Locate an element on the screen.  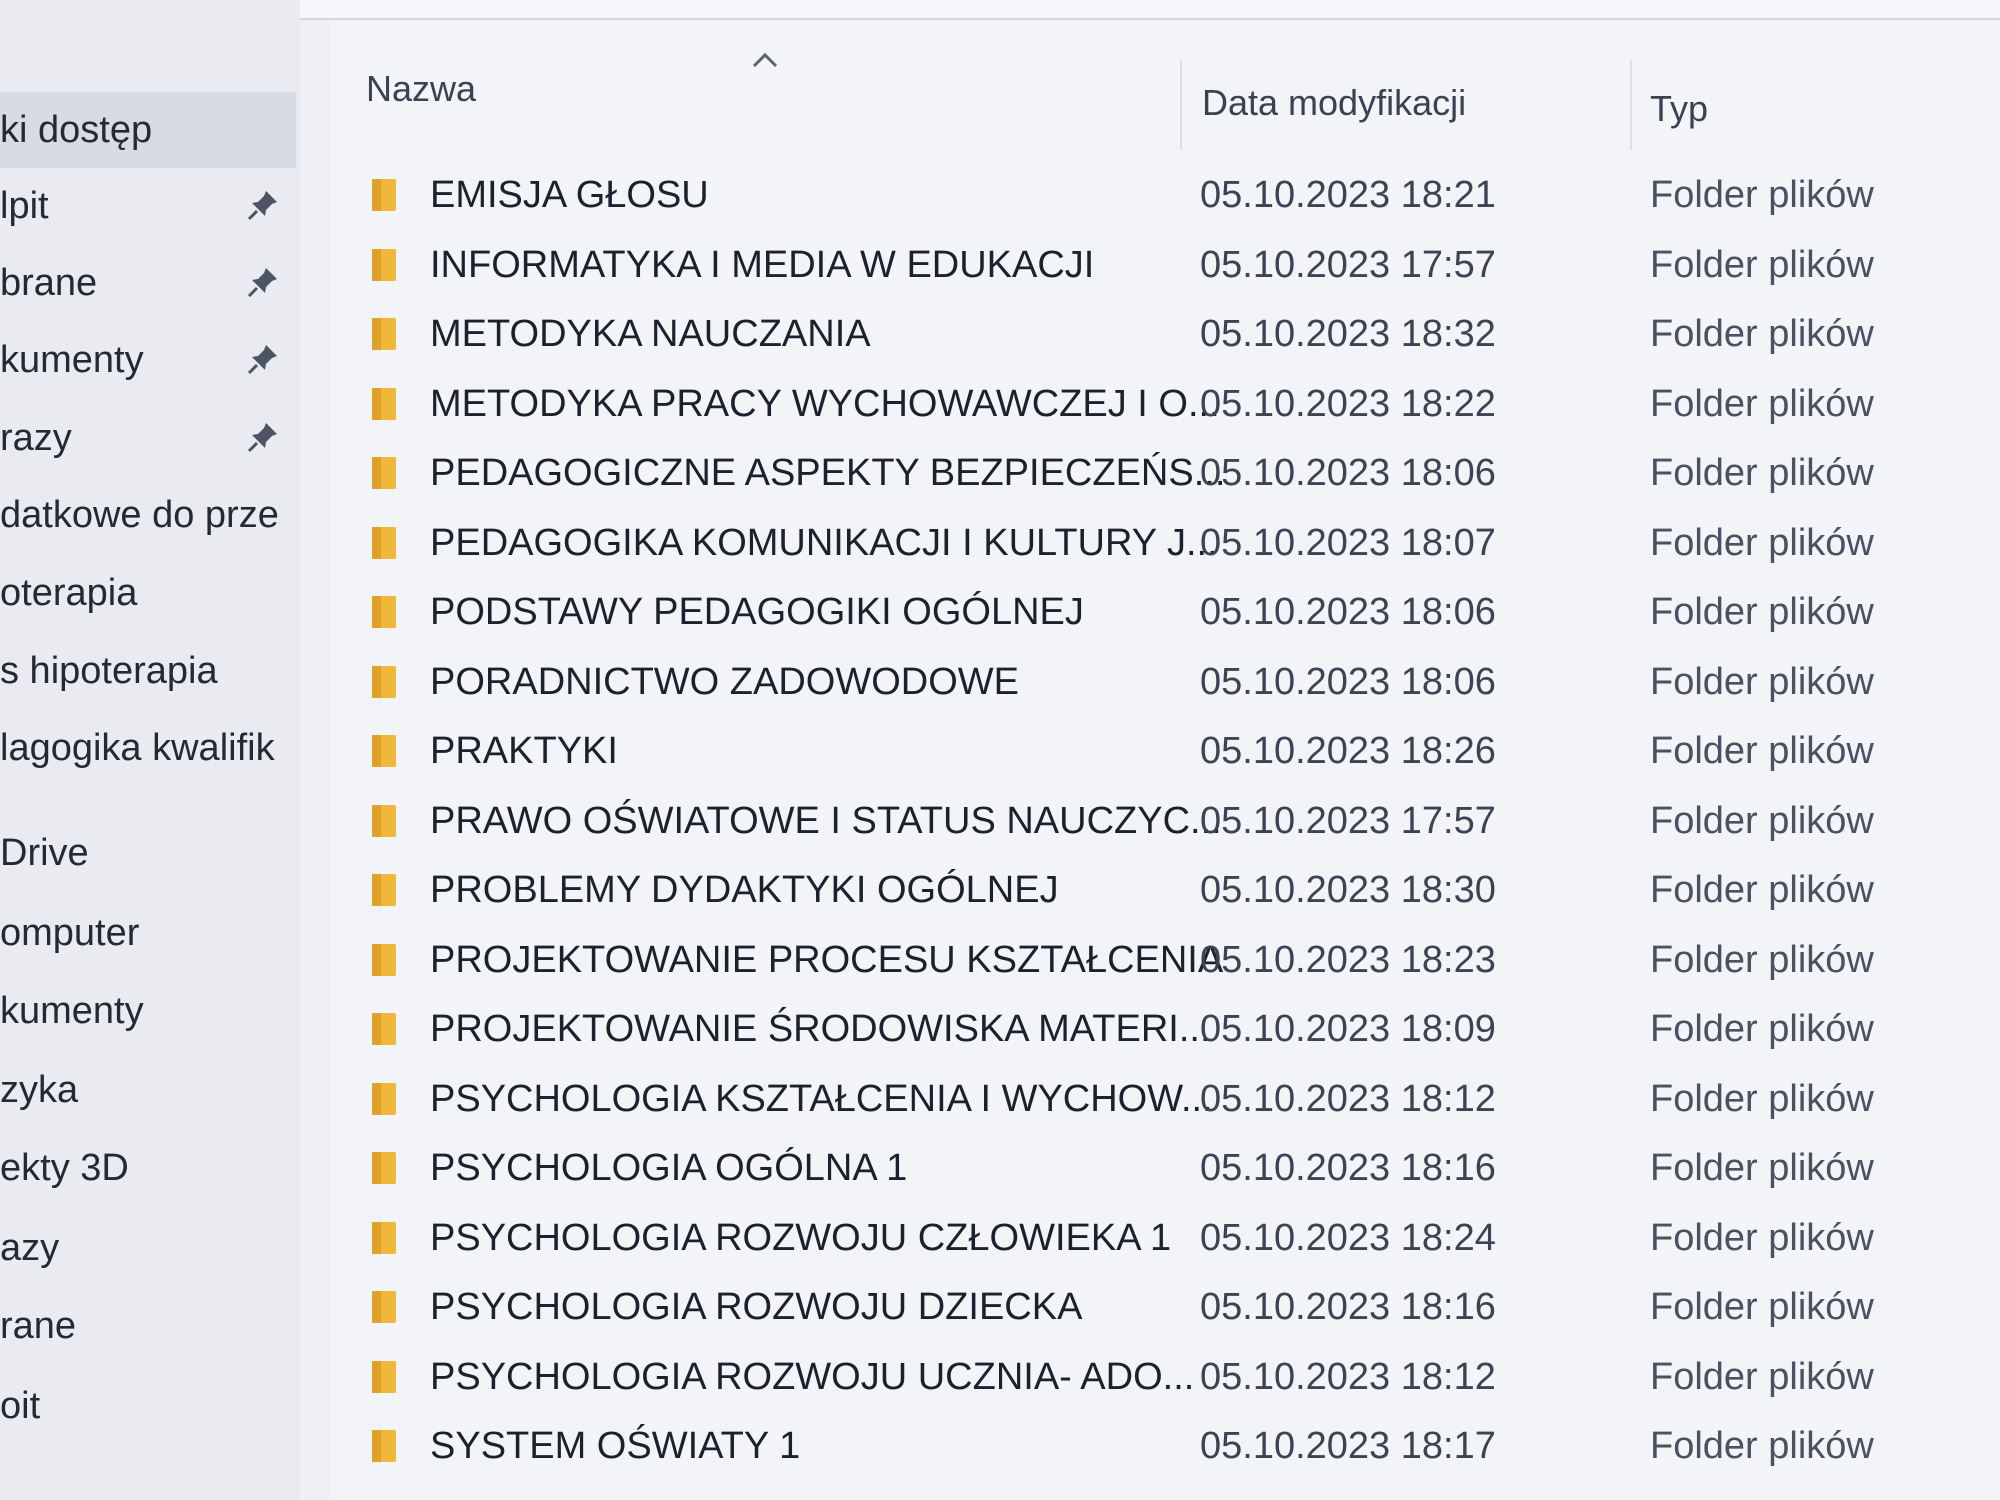
file-date-modified: 05.10.2023 18:32 is located at coordinates (1348, 334).